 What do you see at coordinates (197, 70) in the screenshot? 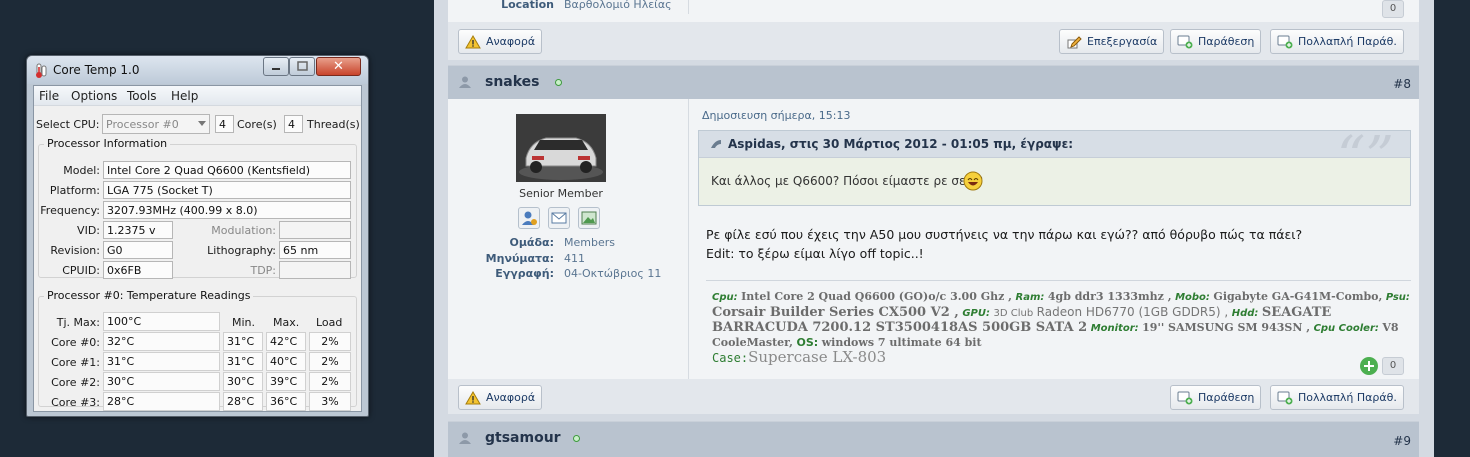
I see `window-titlebar: Core Temp 1.0 ✕` at bounding box center [197, 70].